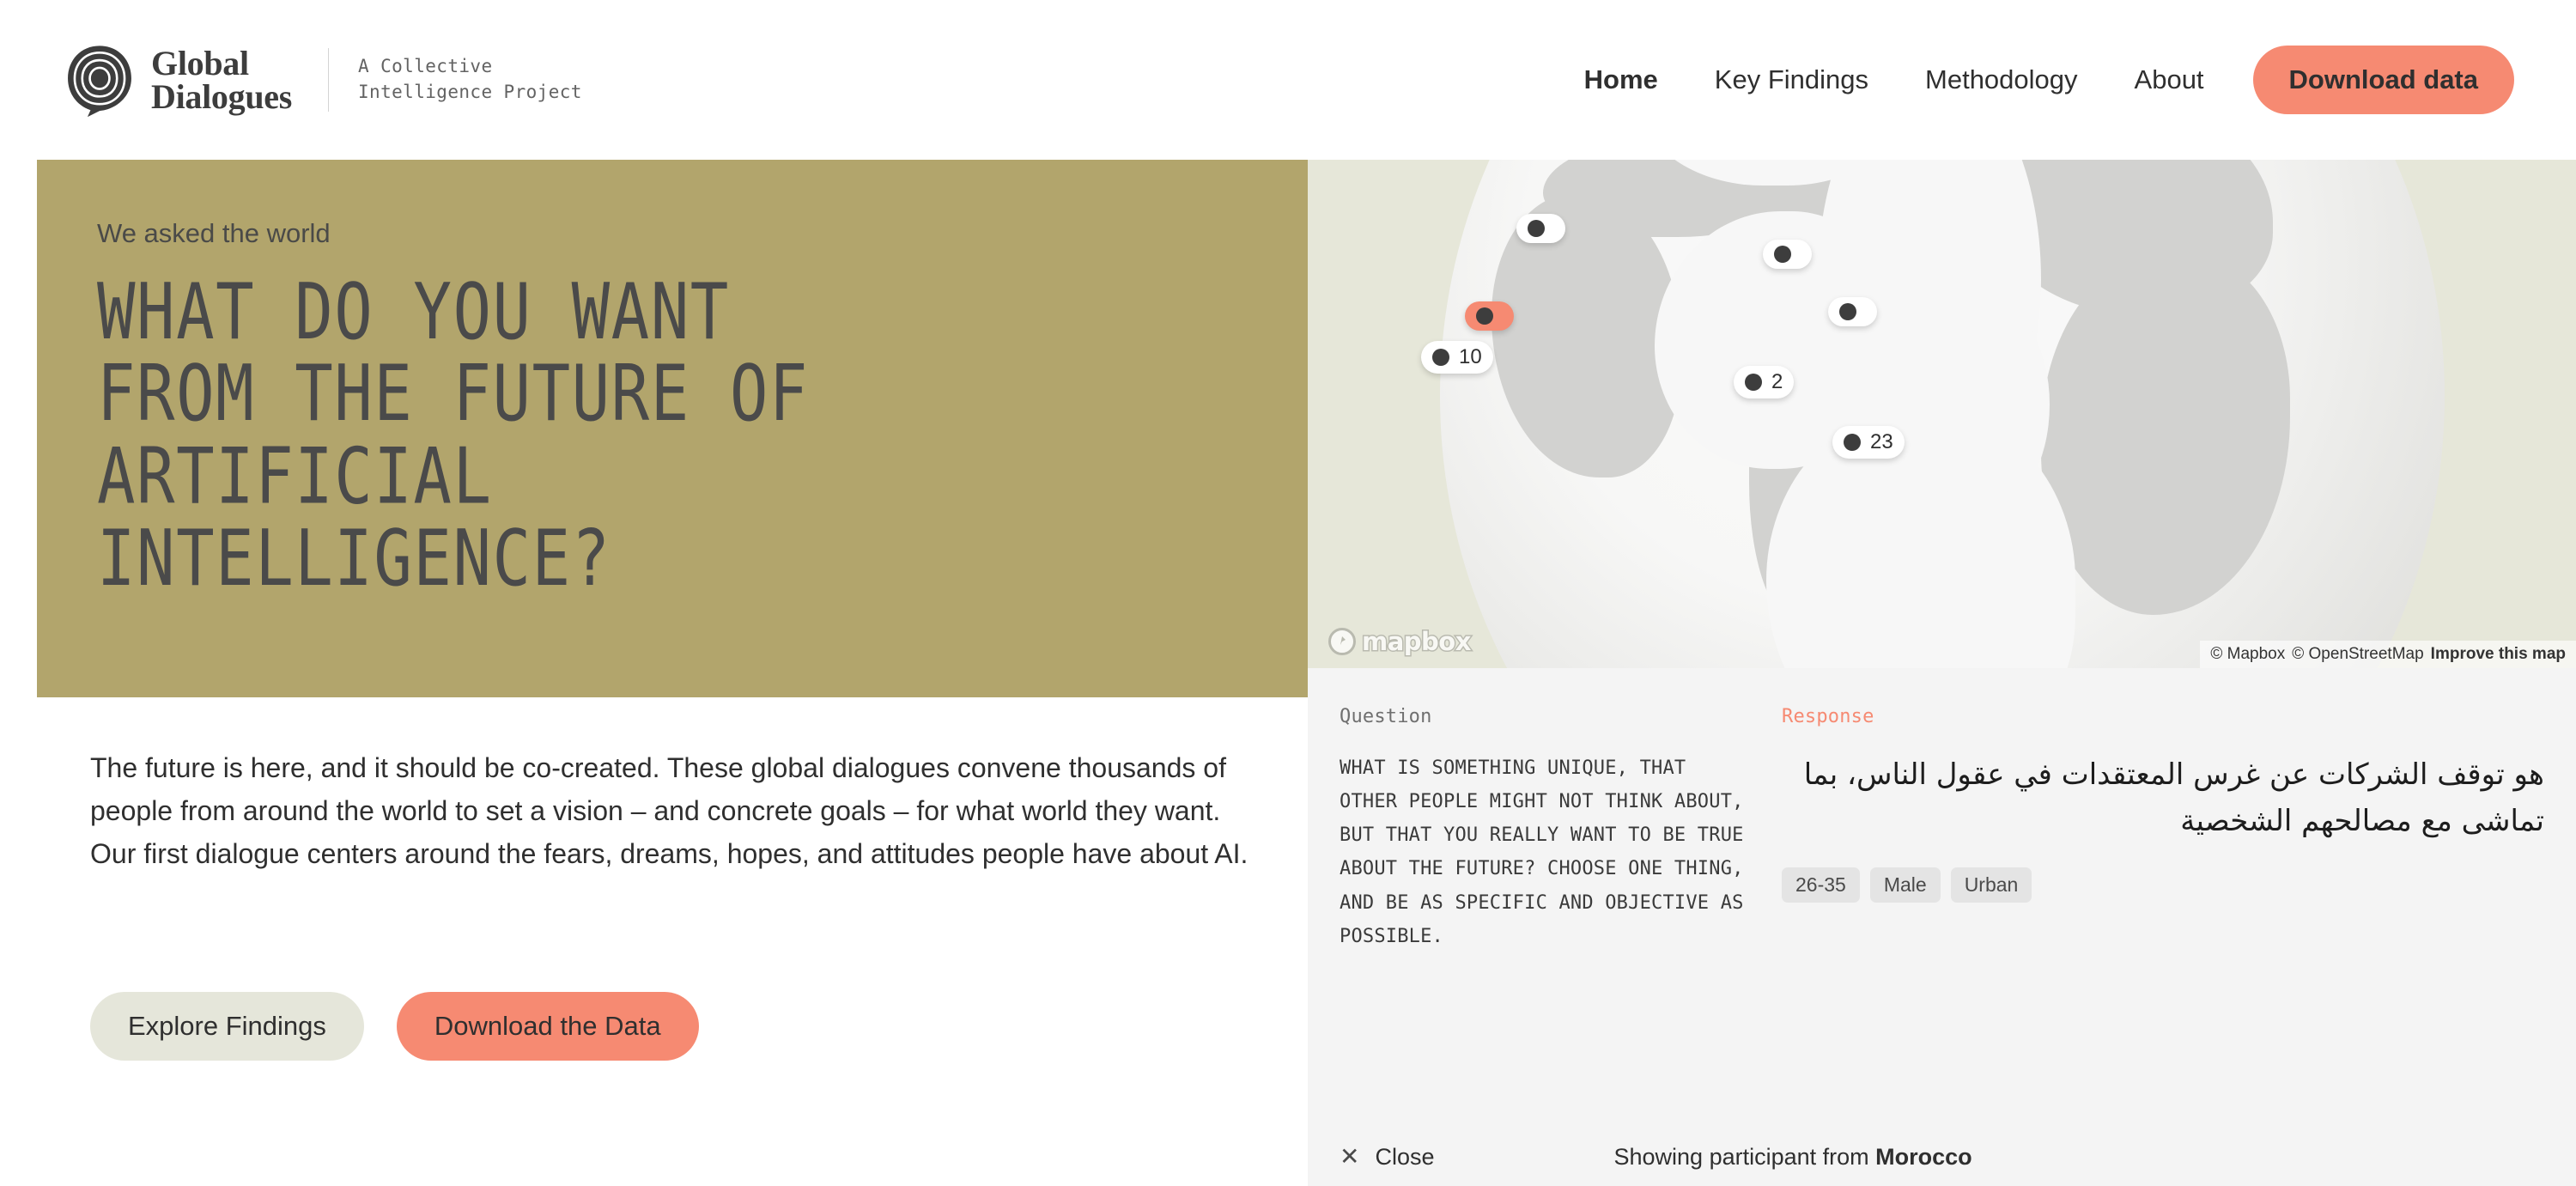  Describe the element at coordinates (2165, 434) in the screenshot. I see `landmass-shape` at that location.